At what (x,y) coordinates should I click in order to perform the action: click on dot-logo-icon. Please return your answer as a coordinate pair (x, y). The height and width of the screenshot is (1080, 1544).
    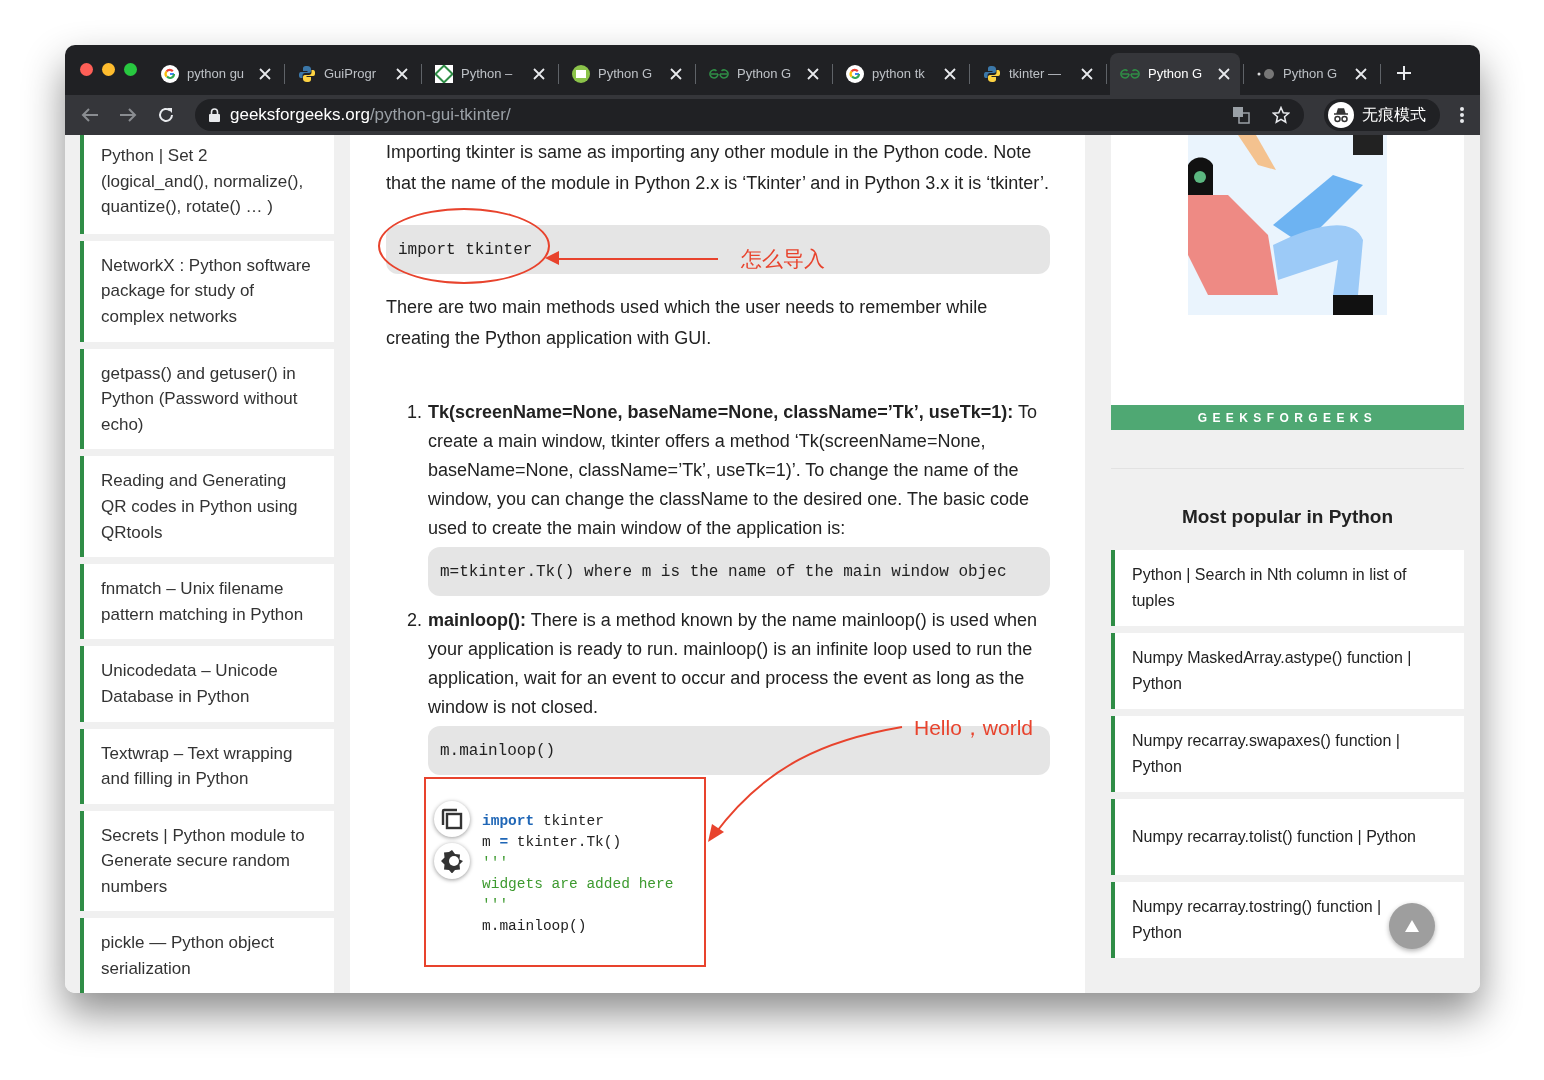
    Looking at the image, I should click on (1266, 74).